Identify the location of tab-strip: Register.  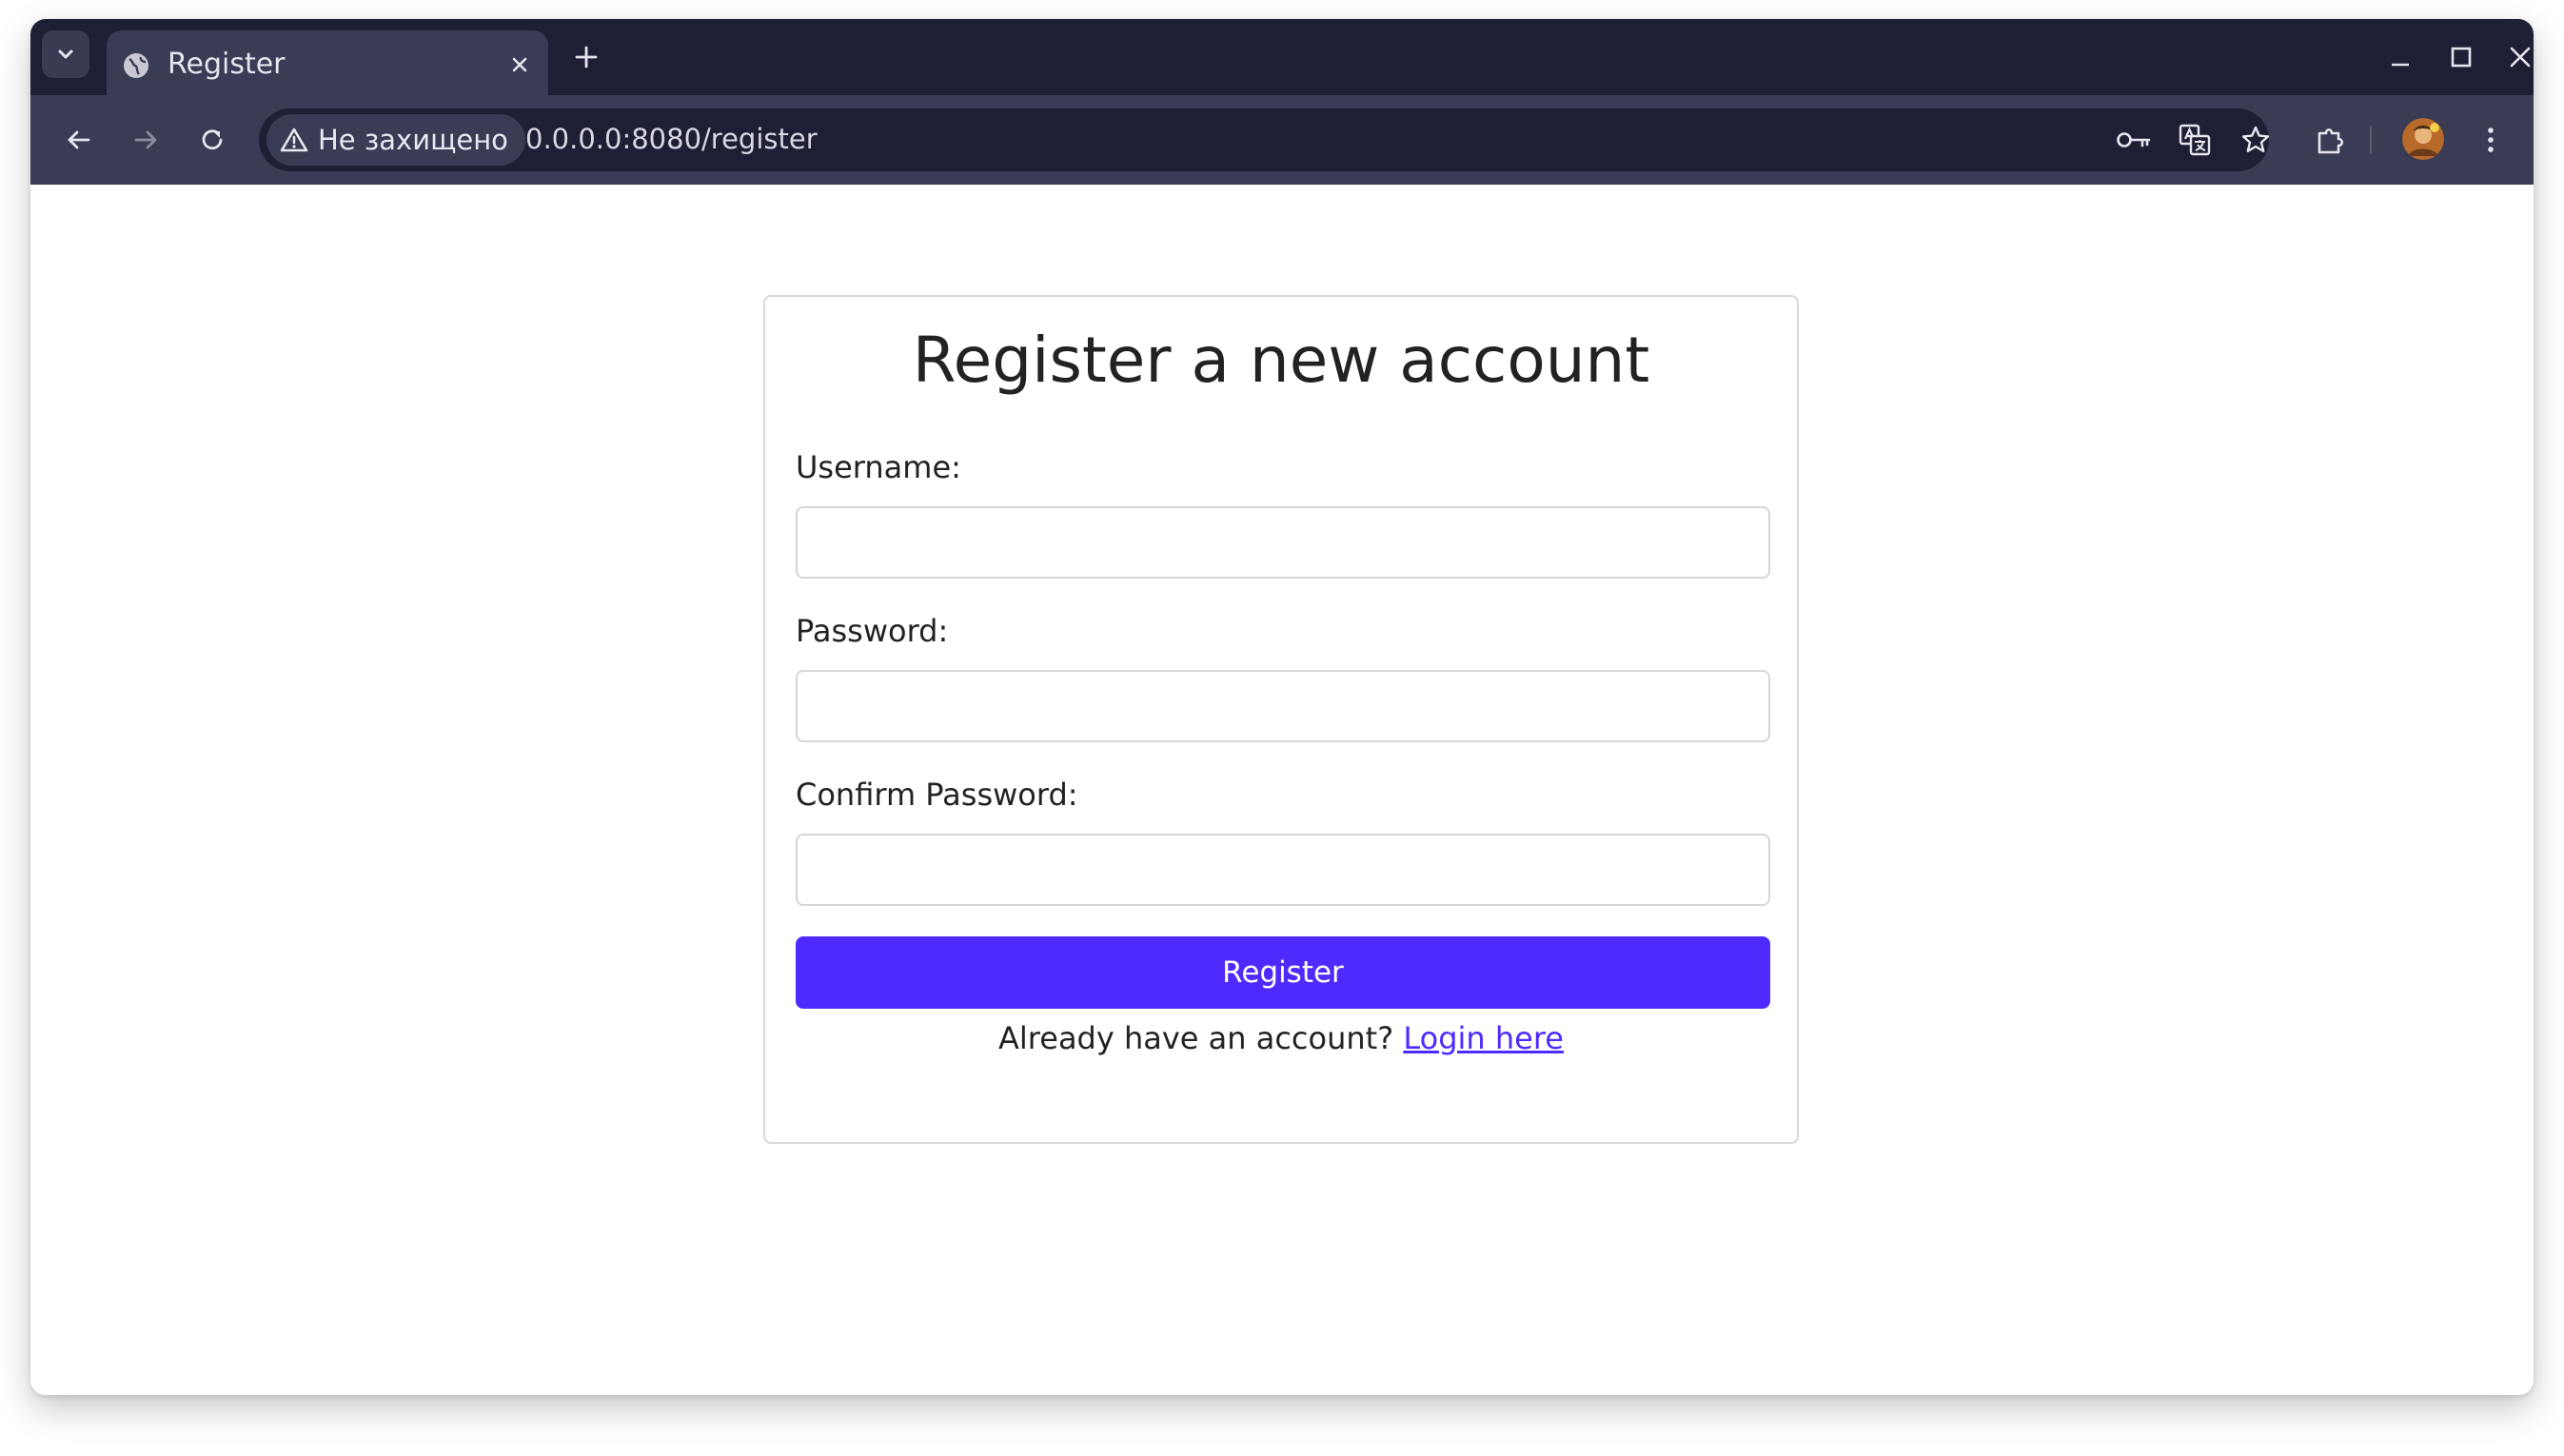
(1282, 57).